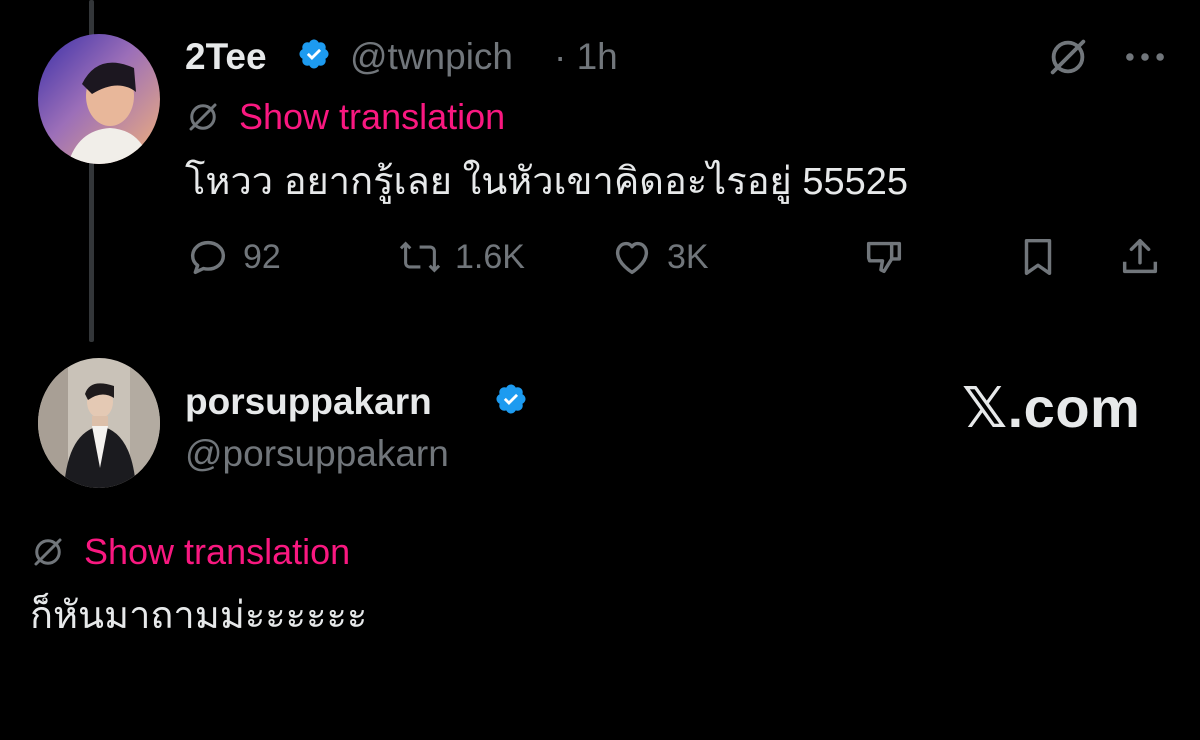 Image resolution: width=1200 pixels, height=740 pixels. I want to click on dislike-icon, so click(884, 257).